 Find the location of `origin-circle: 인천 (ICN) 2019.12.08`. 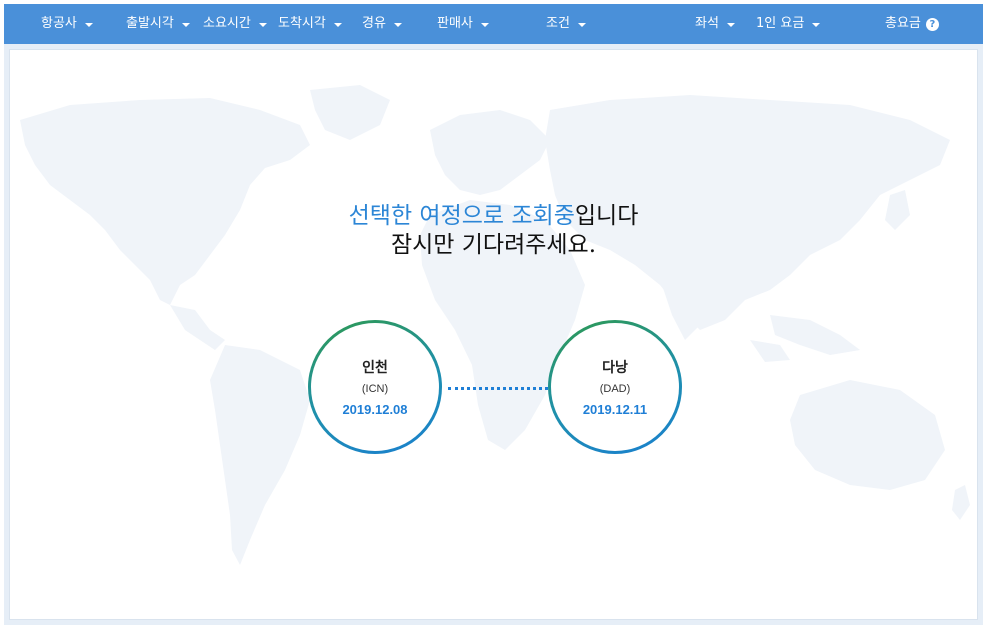

origin-circle: 인천 (ICN) 2019.12.08 is located at coordinates (375, 387).